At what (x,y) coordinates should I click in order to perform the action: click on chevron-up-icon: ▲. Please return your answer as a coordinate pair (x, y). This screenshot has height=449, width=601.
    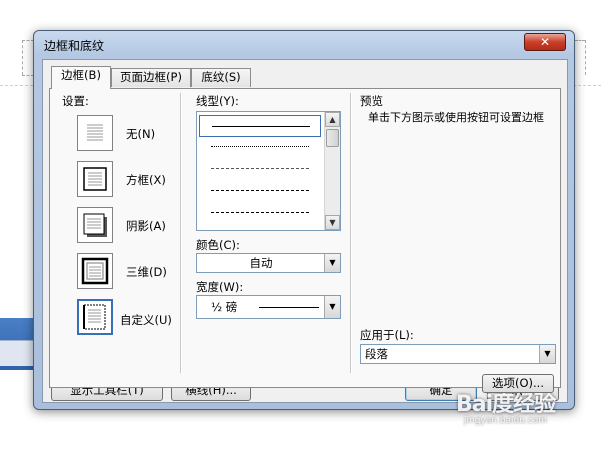
    Looking at the image, I should click on (332, 119).